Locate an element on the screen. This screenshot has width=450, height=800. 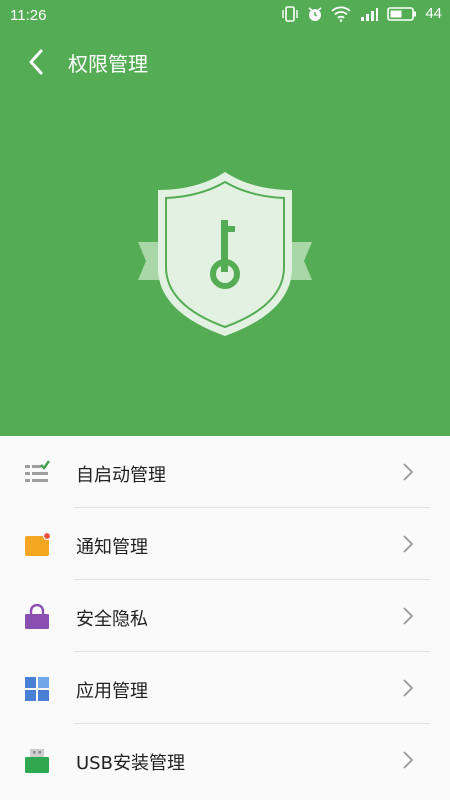
battery-icon is located at coordinates (402, 14).